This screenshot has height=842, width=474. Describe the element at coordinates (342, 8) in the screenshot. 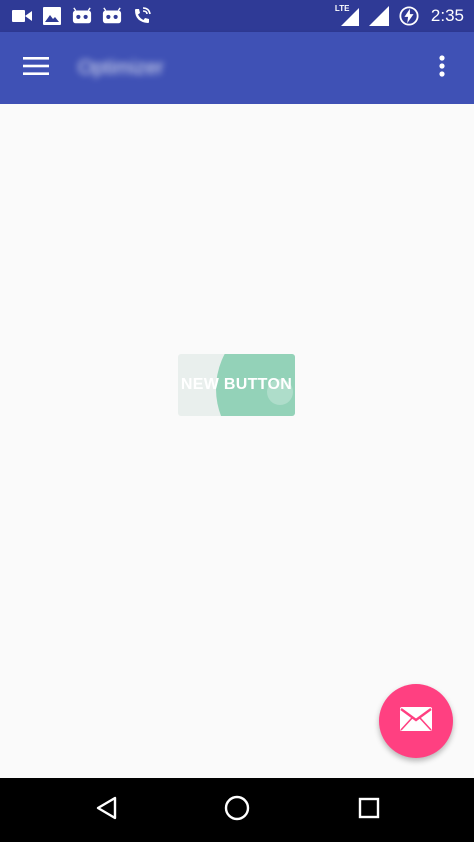

I see `network-type-label: LTE` at that location.